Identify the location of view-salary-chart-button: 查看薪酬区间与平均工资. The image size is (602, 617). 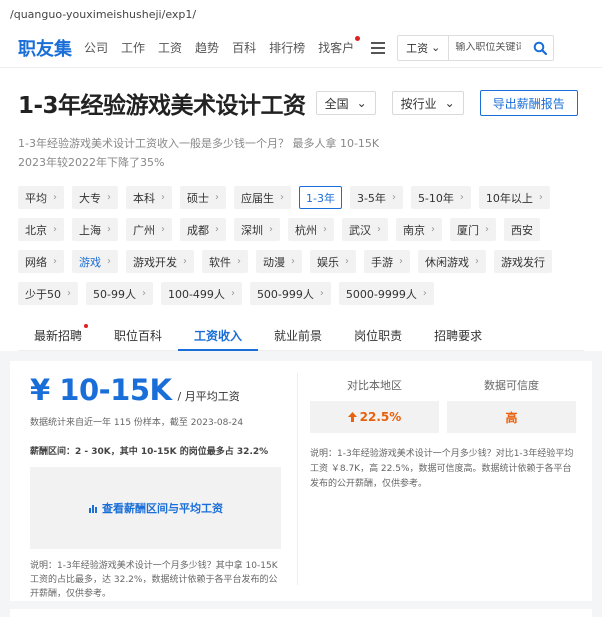
(156, 508).